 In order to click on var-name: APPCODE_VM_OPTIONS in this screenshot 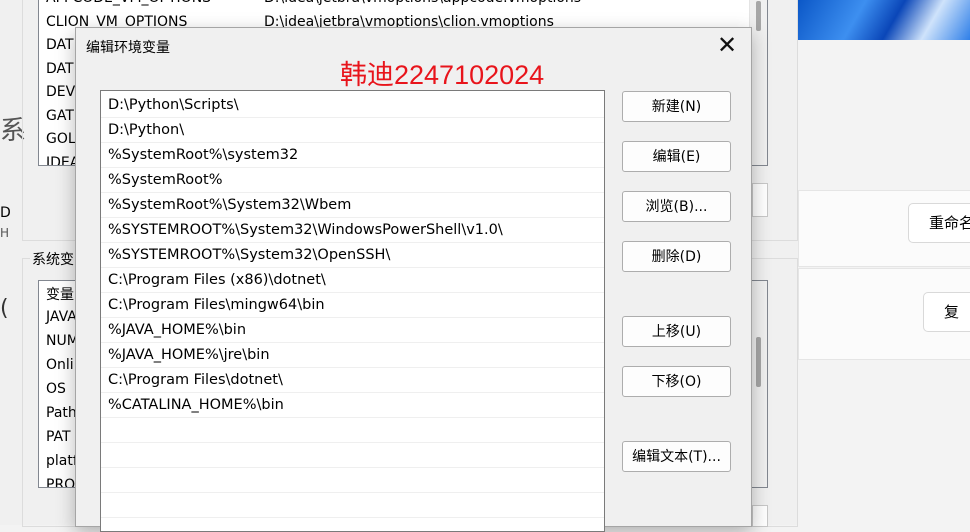, I will do `click(128, 3)`.